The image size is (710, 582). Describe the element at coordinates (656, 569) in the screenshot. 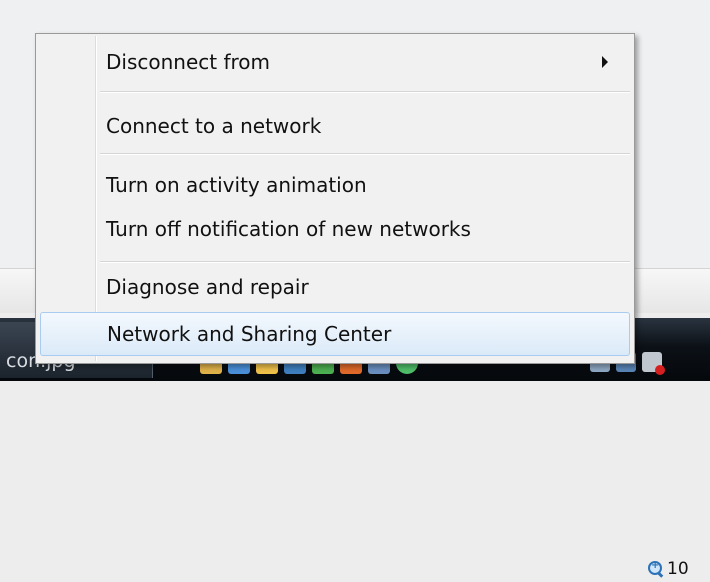

I see `zoom-in-icon: +` at that location.